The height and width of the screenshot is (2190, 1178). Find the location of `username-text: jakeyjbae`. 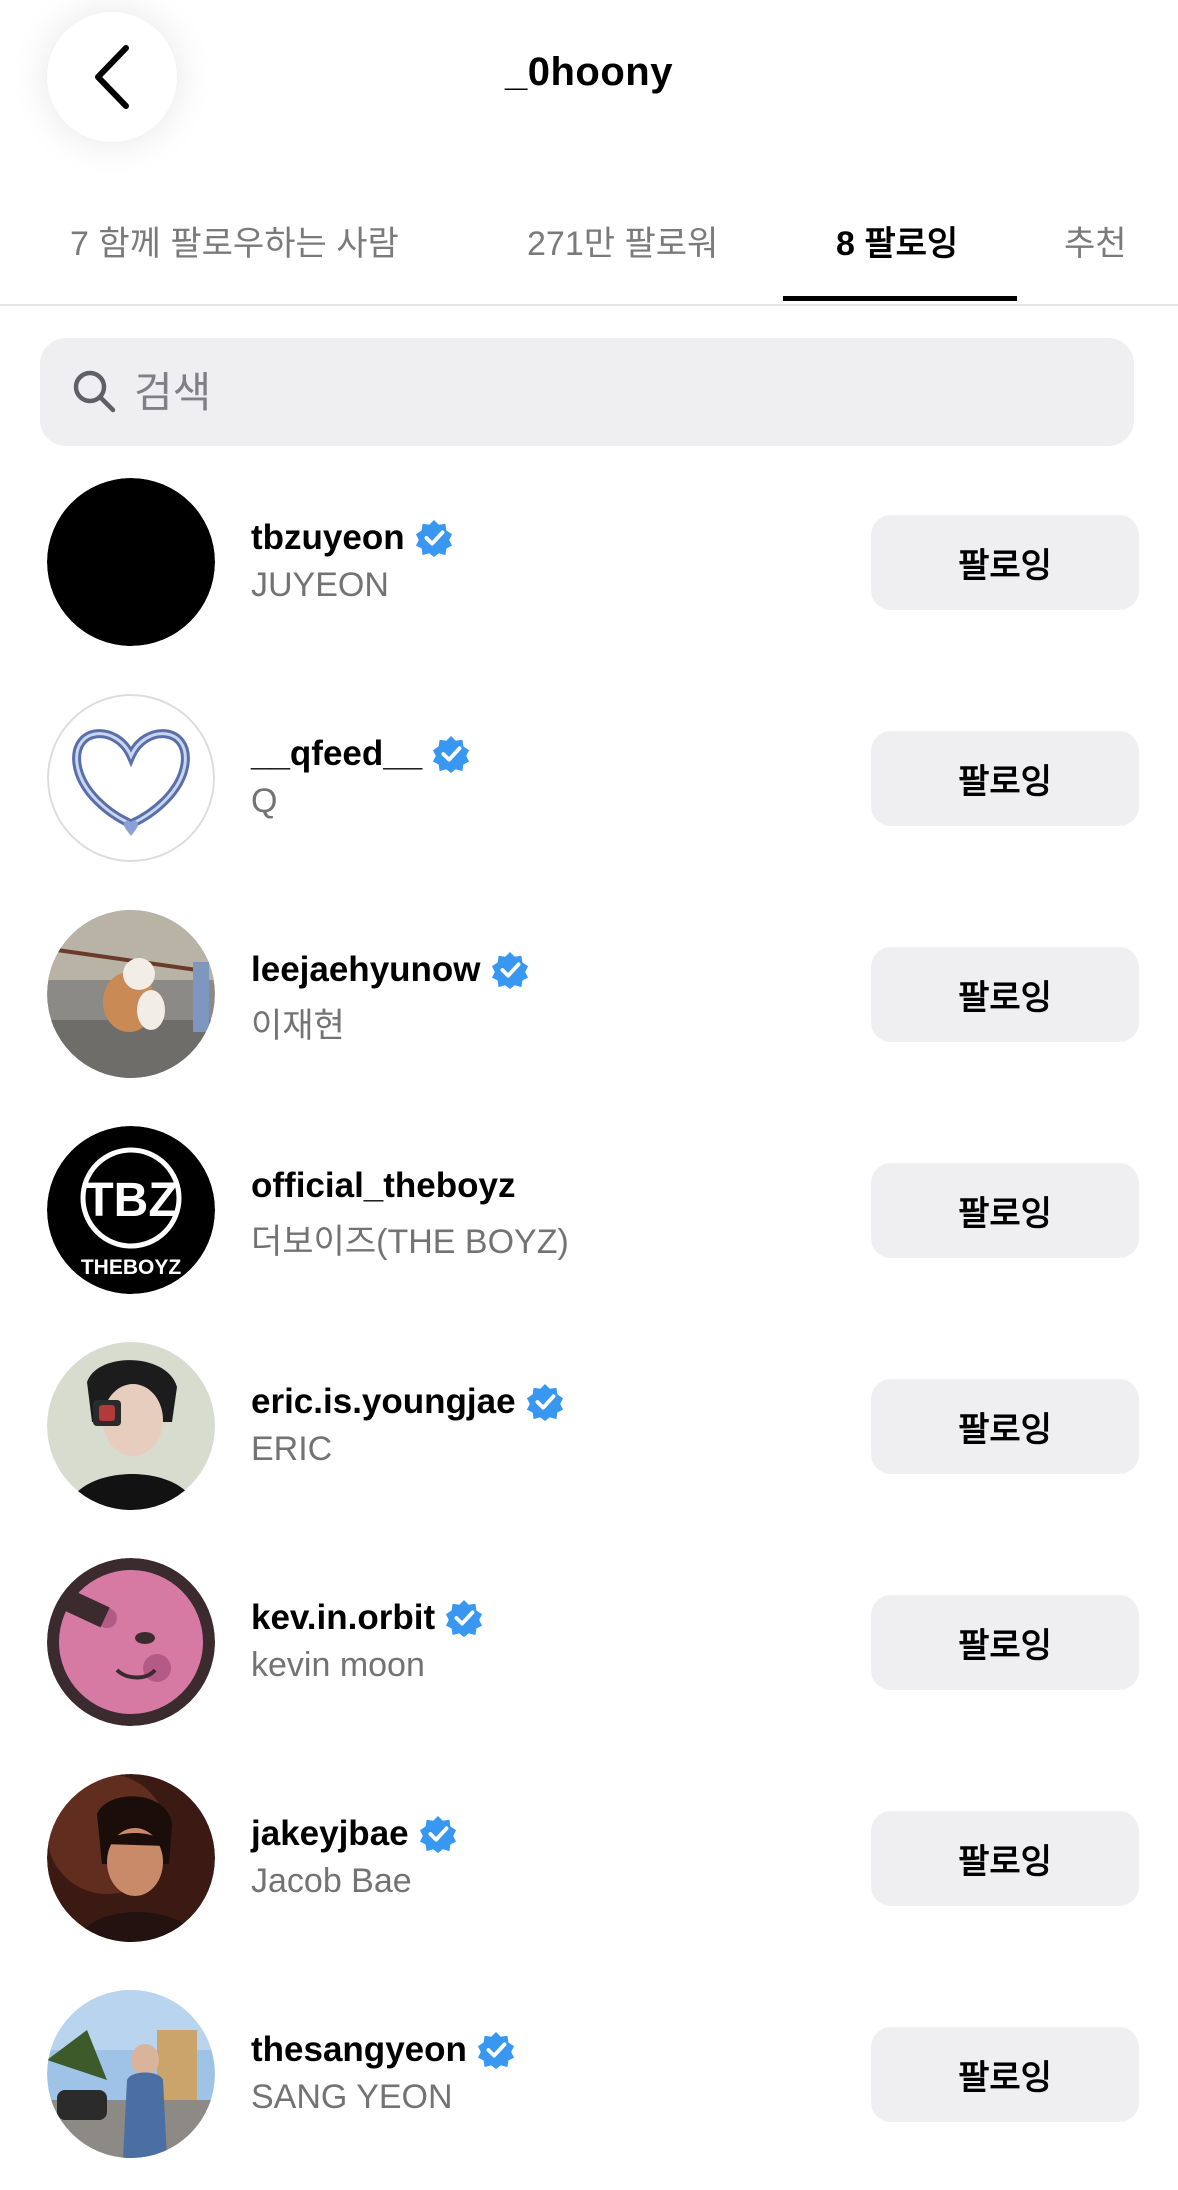

username-text: jakeyjbae is located at coordinates (330, 1833).